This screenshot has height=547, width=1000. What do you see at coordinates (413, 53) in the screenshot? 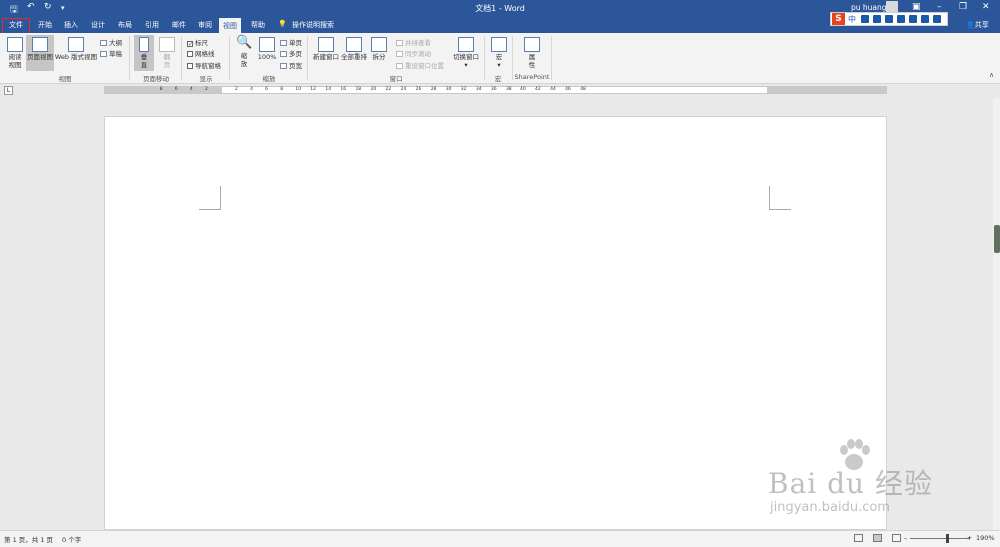
I see `sync-scroll-button: 同步滚动` at bounding box center [413, 53].